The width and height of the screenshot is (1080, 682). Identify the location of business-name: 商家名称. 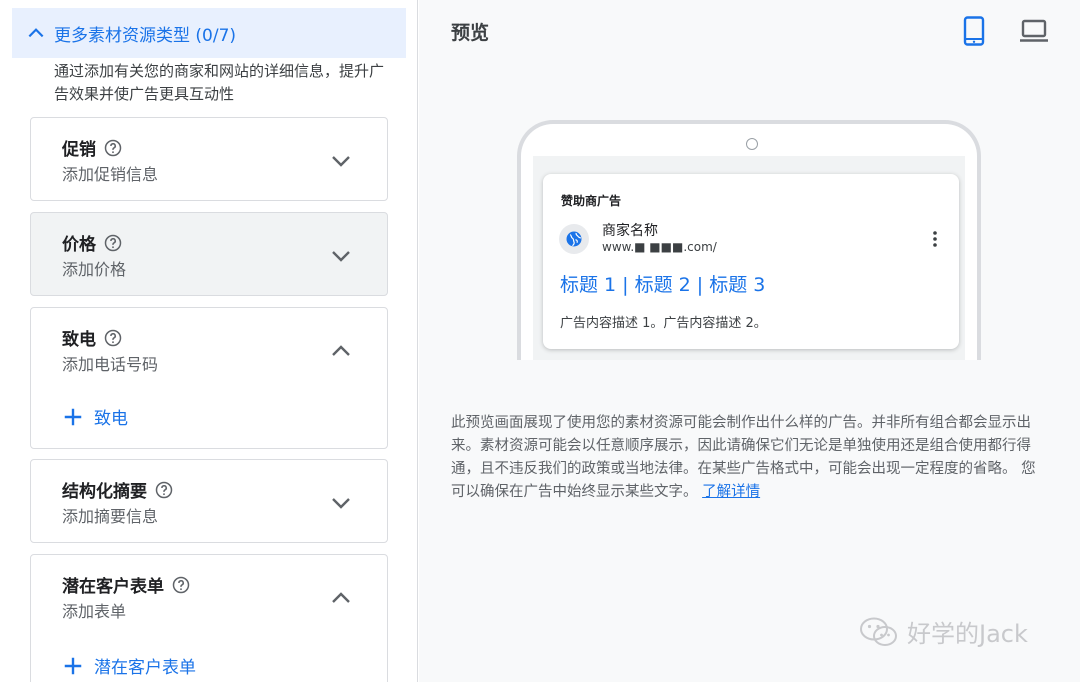
(630, 231).